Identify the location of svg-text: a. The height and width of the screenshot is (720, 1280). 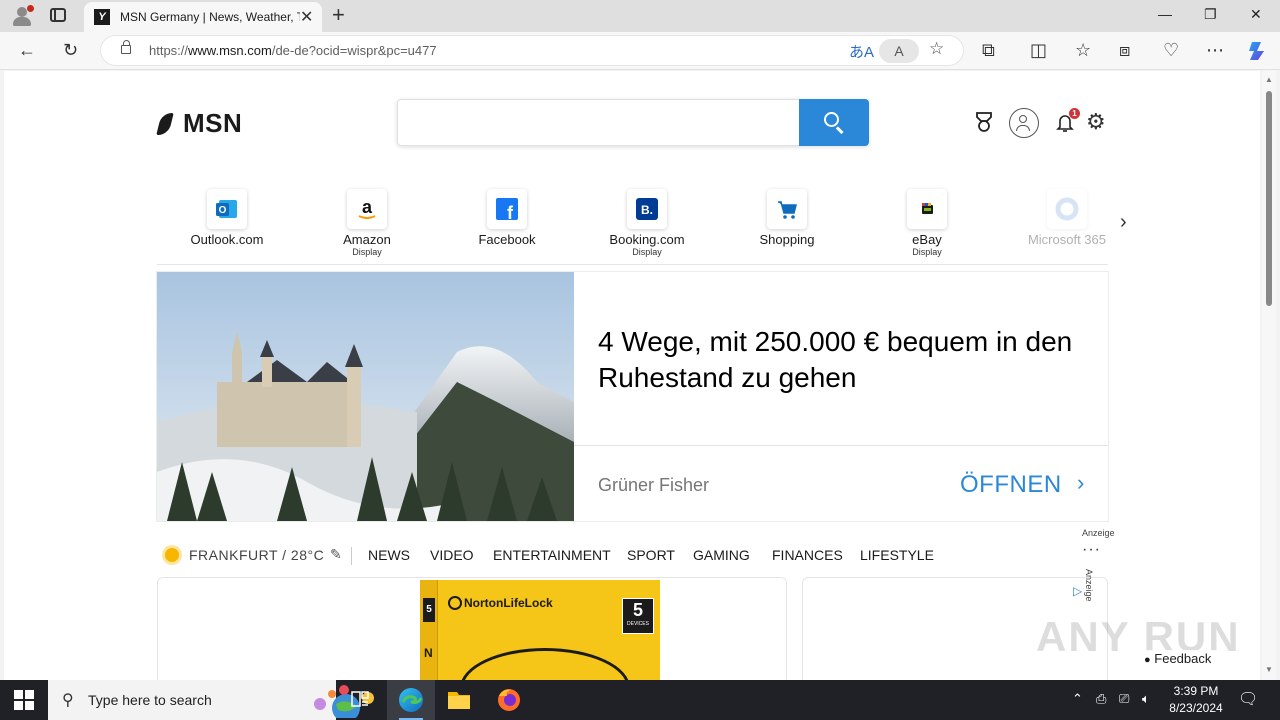
(367, 207).